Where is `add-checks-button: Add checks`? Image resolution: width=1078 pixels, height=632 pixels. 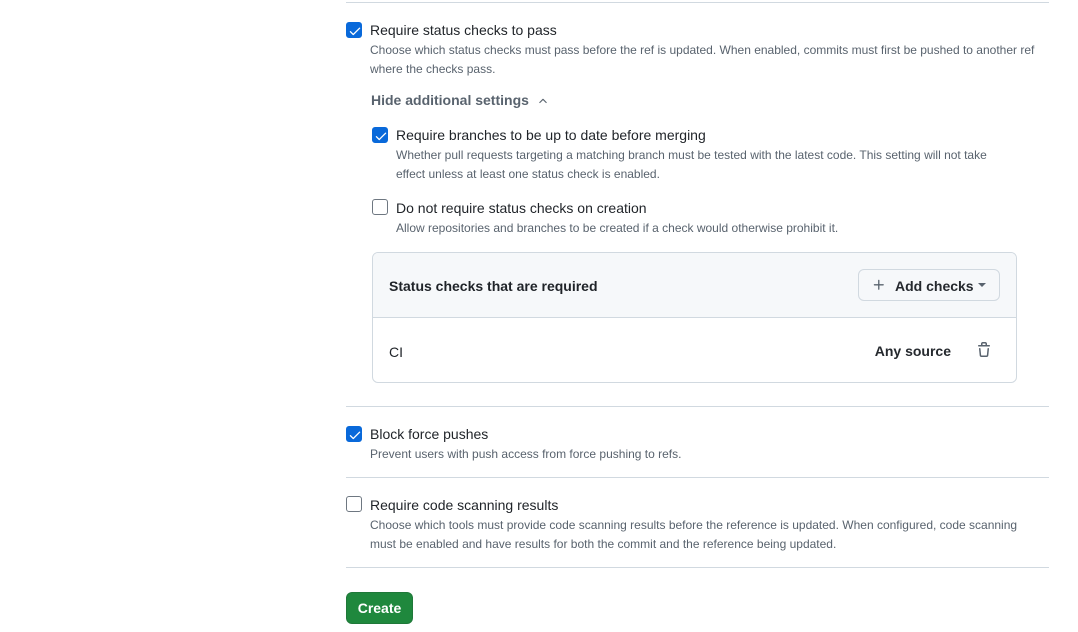
add-checks-button: Add checks is located at coordinates (929, 285).